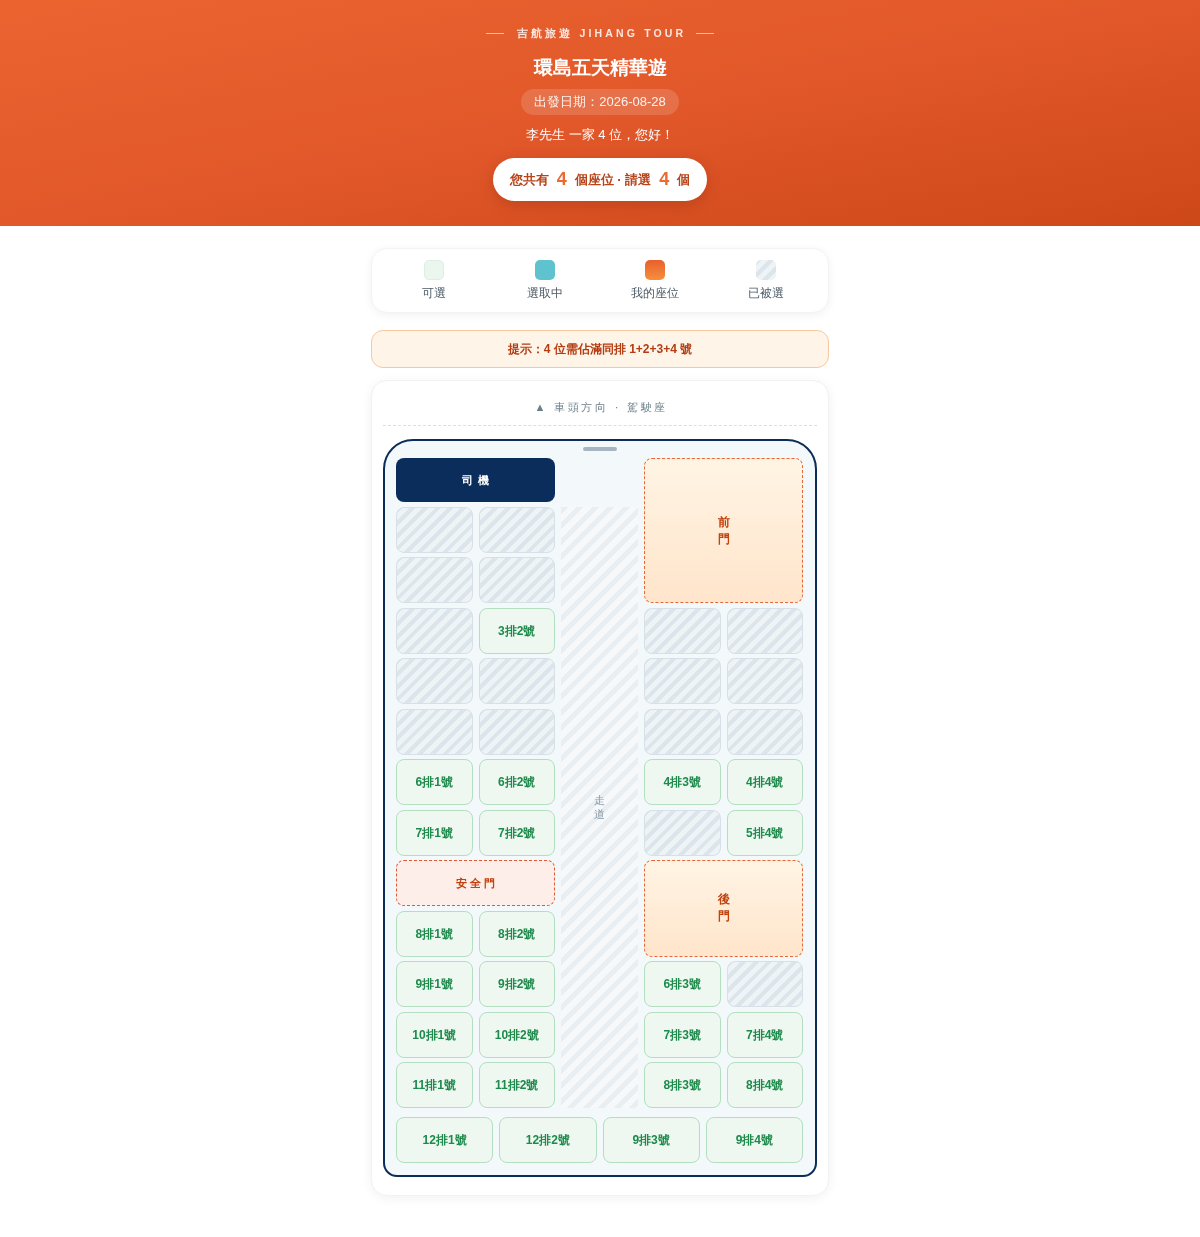 Image resolution: width=1200 pixels, height=1237 pixels. What do you see at coordinates (600, 179) in the screenshot?
I see `seat-count-summary: 您共有 4 個座位 · 請選 4 個` at bounding box center [600, 179].